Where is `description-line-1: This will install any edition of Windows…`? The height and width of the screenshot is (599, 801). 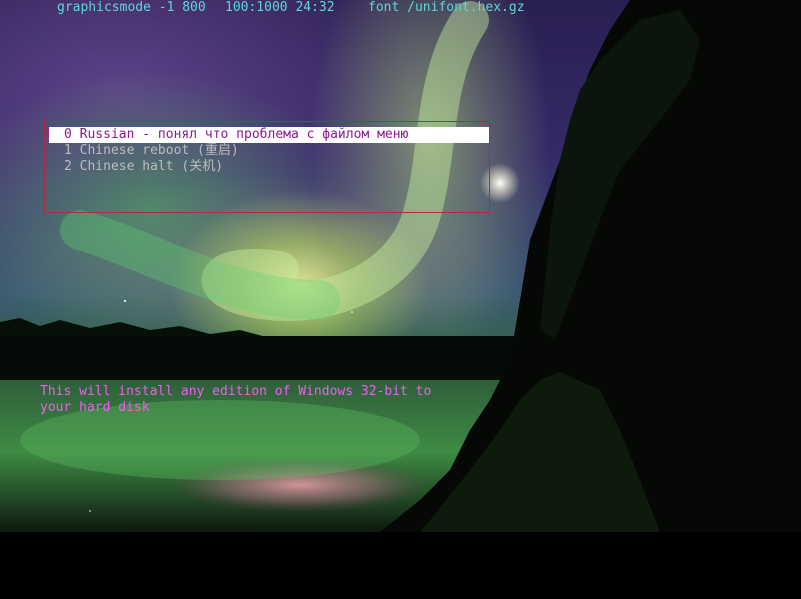
description-line-1: This will install any edition of Windows… is located at coordinates (236, 391).